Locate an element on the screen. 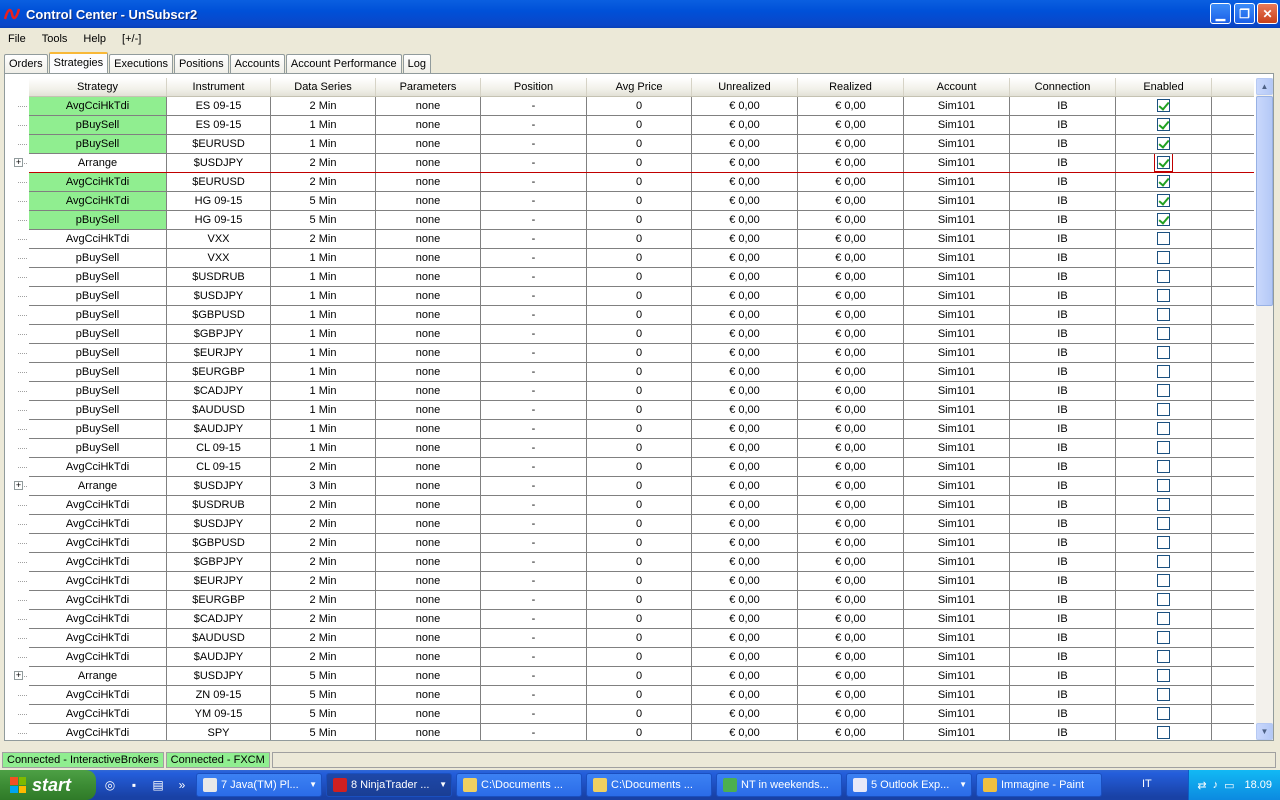 Image resolution: width=1280 pixels, height=800 pixels. title-bar: Control Center - UnSubscr2 ▁ ❐ ✕ is located at coordinates (640, 14).